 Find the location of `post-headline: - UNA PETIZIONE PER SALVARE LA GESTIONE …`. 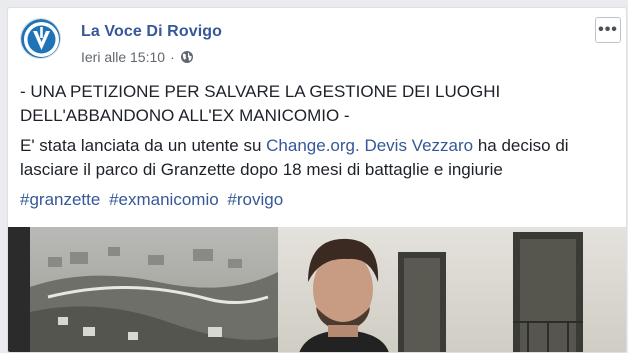

post-headline: - UNA PETIZIONE PER SALVARE LA GESTIONE … is located at coordinates (260, 103).